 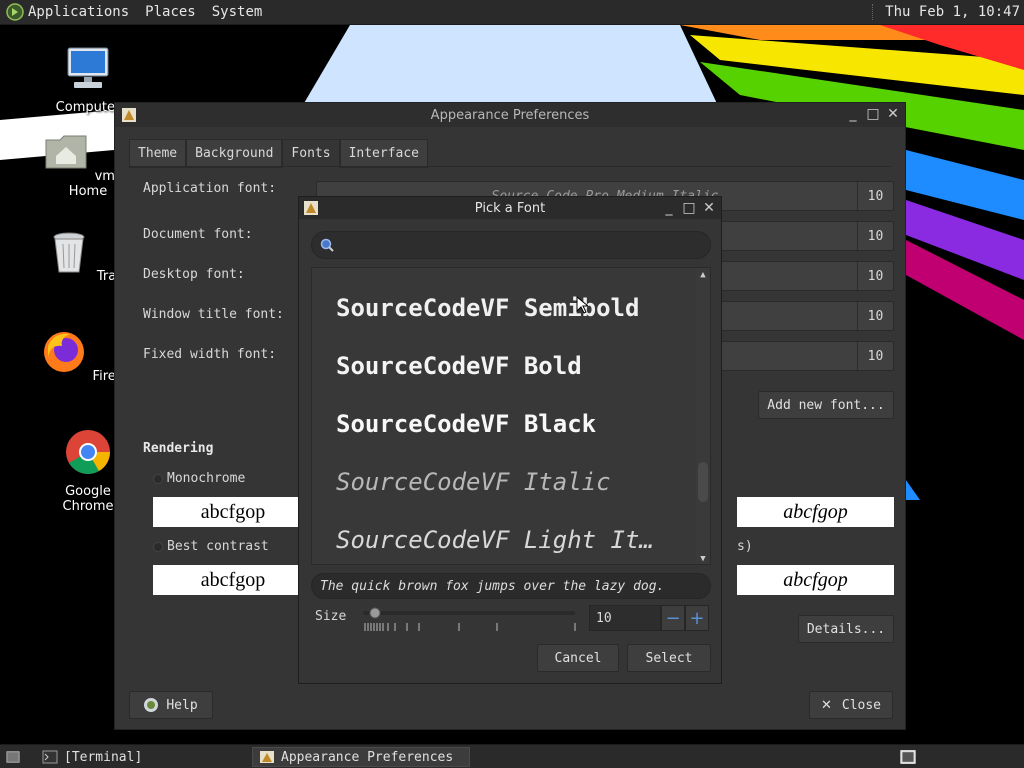 What do you see at coordinates (210, 188) in the screenshot?
I see `application-font-label: Application font:` at bounding box center [210, 188].